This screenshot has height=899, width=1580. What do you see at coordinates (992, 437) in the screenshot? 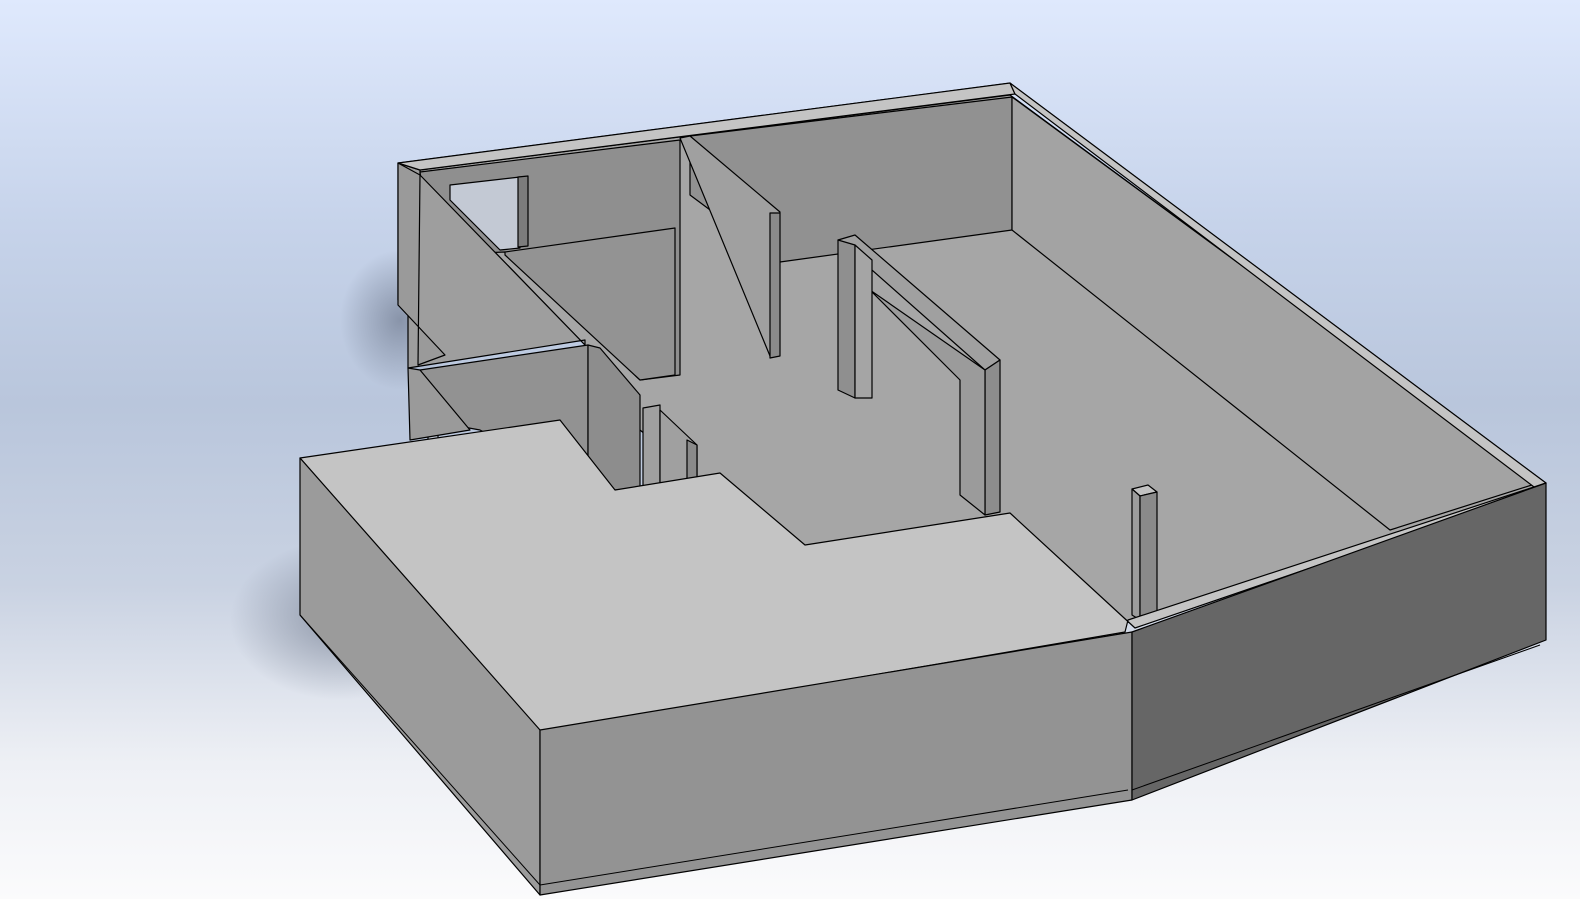
I see `central-wall-face` at bounding box center [992, 437].